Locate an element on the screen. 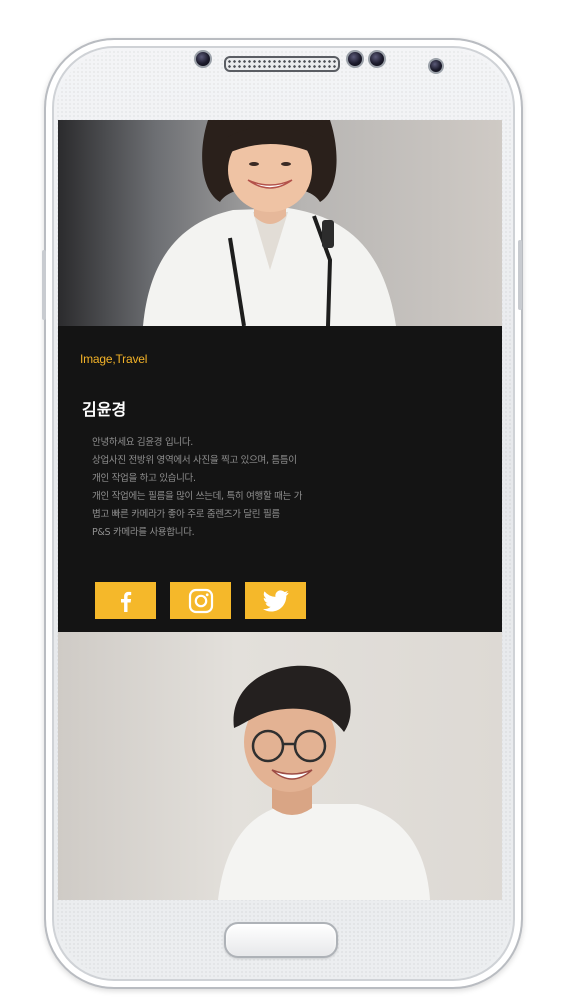 This screenshot has height=1007, width=584. volume-button is located at coordinates (44, 285).